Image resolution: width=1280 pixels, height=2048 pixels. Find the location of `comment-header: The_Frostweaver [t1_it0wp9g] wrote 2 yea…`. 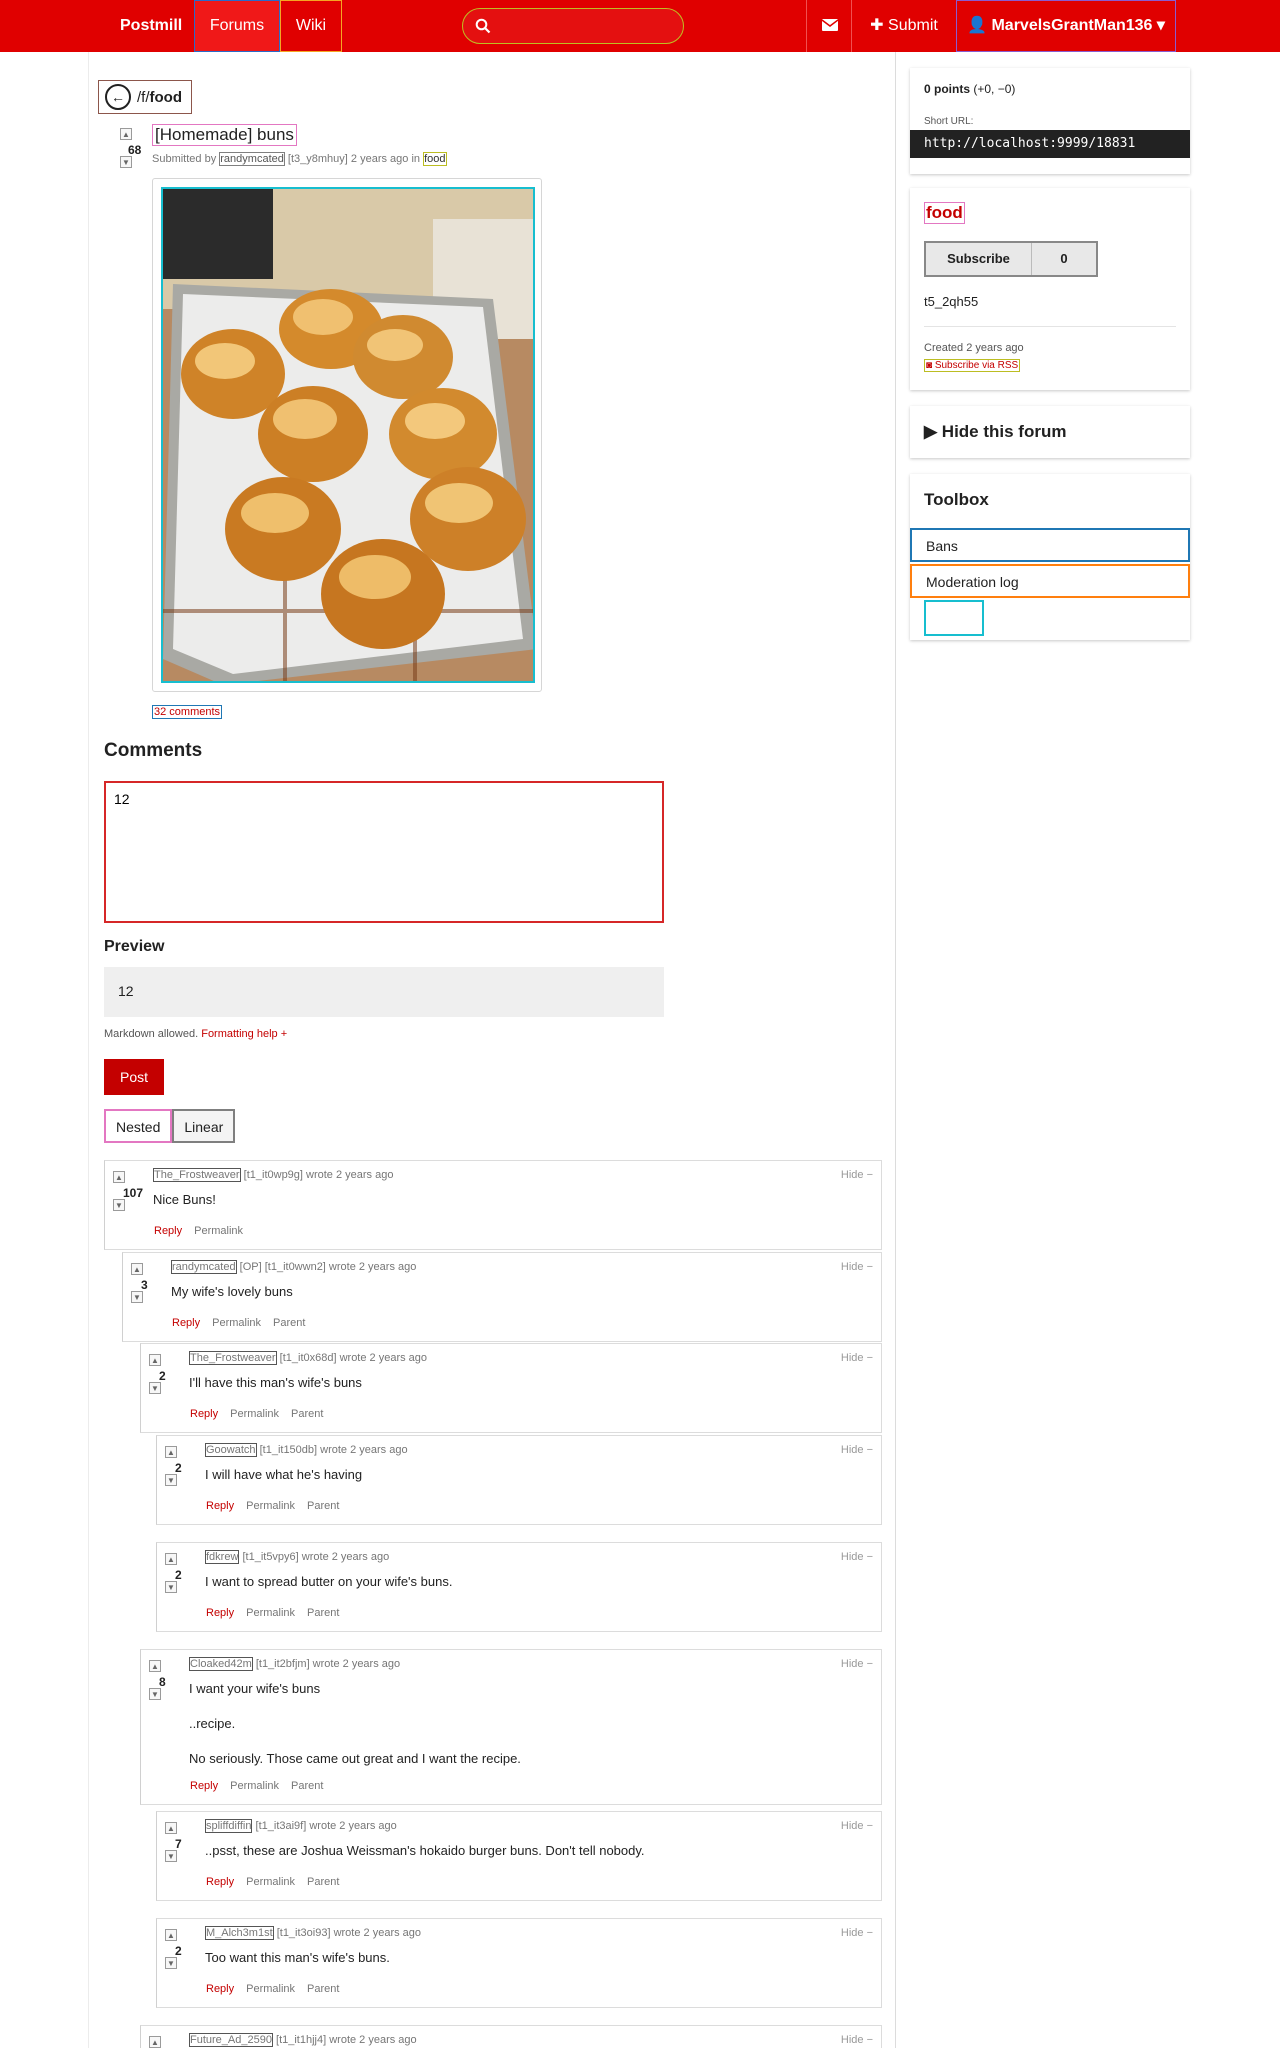

comment-header: The_Frostweaver [t1_it0wp9g] wrote 2 yea… is located at coordinates (273, 1175).